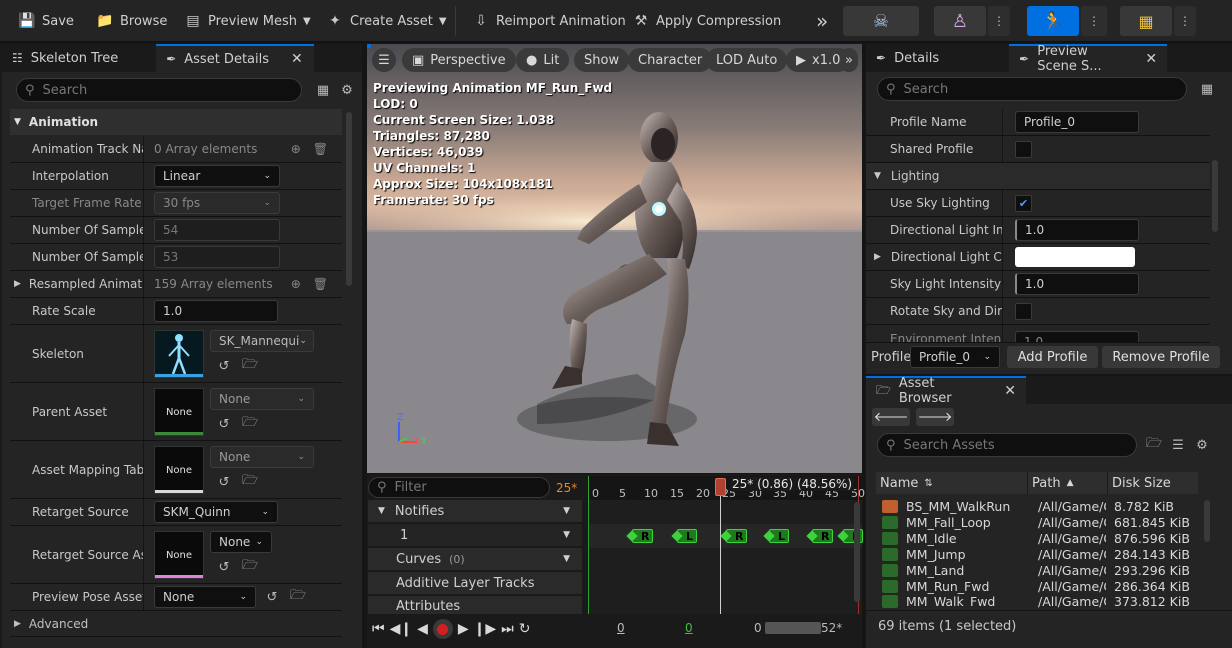  I want to click on rotate-sky-checkbox, so click(1023, 311).